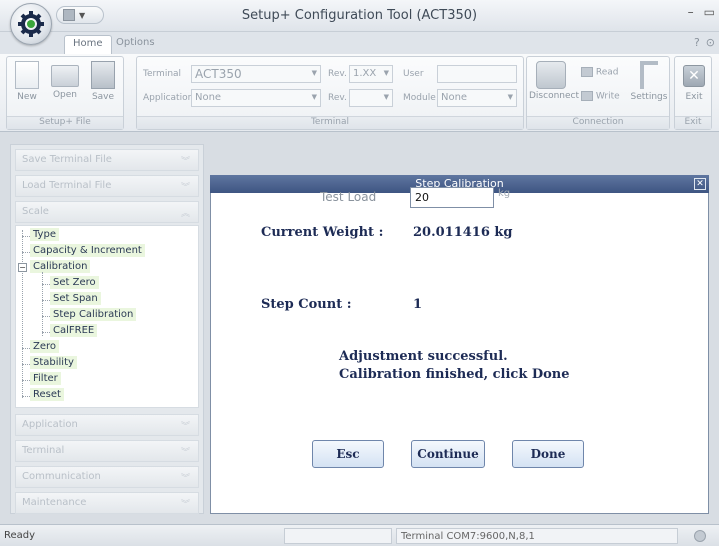  What do you see at coordinates (107, 451) in the screenshot?
I see `nav-terminal: Terminal ︾` at bounding box center [107, 451].